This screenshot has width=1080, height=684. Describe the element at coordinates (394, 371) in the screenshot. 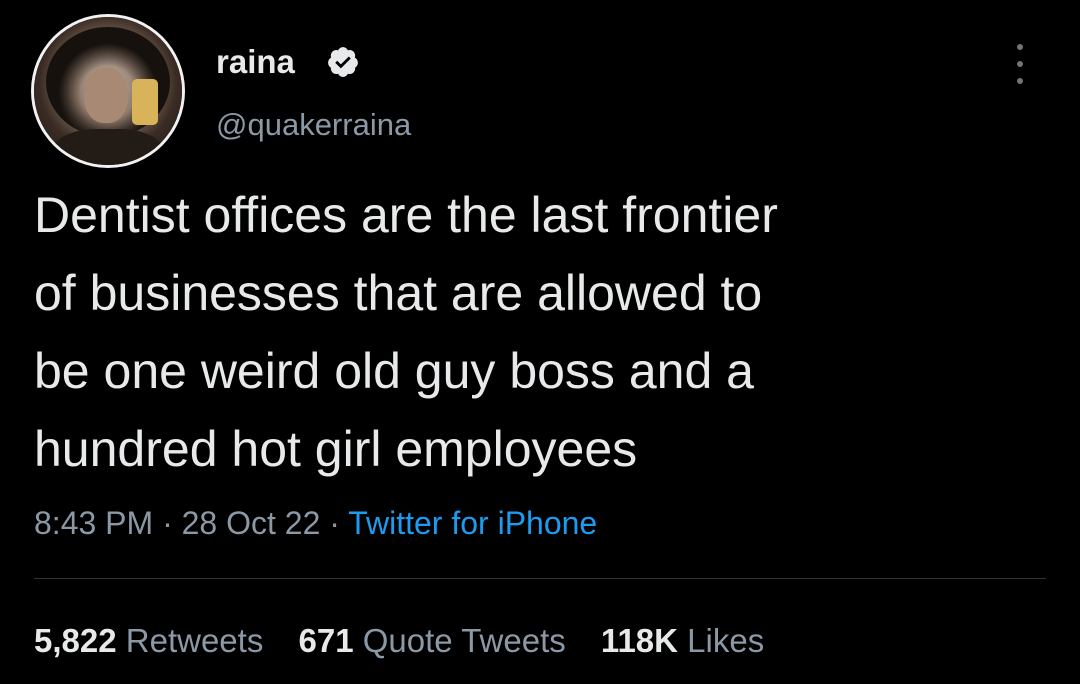

I see `tweet-text-line: be one weird old guy boss and a` at that location.